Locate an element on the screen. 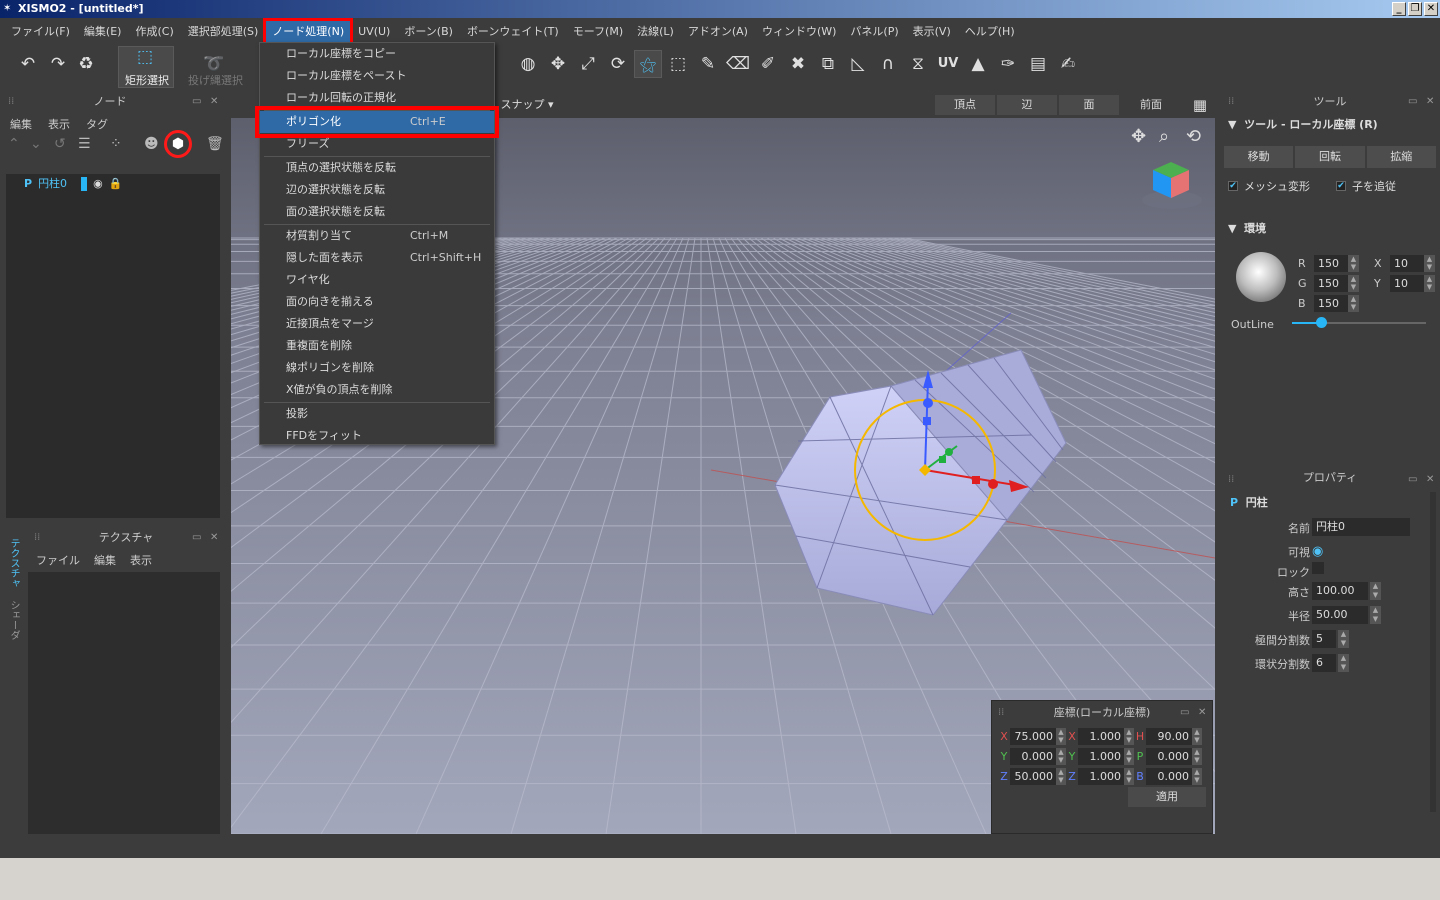 The image size is (1440, 900). menu-item-copy-local-coords: ローカル座標をコピー is located at coordinates (377, 54).